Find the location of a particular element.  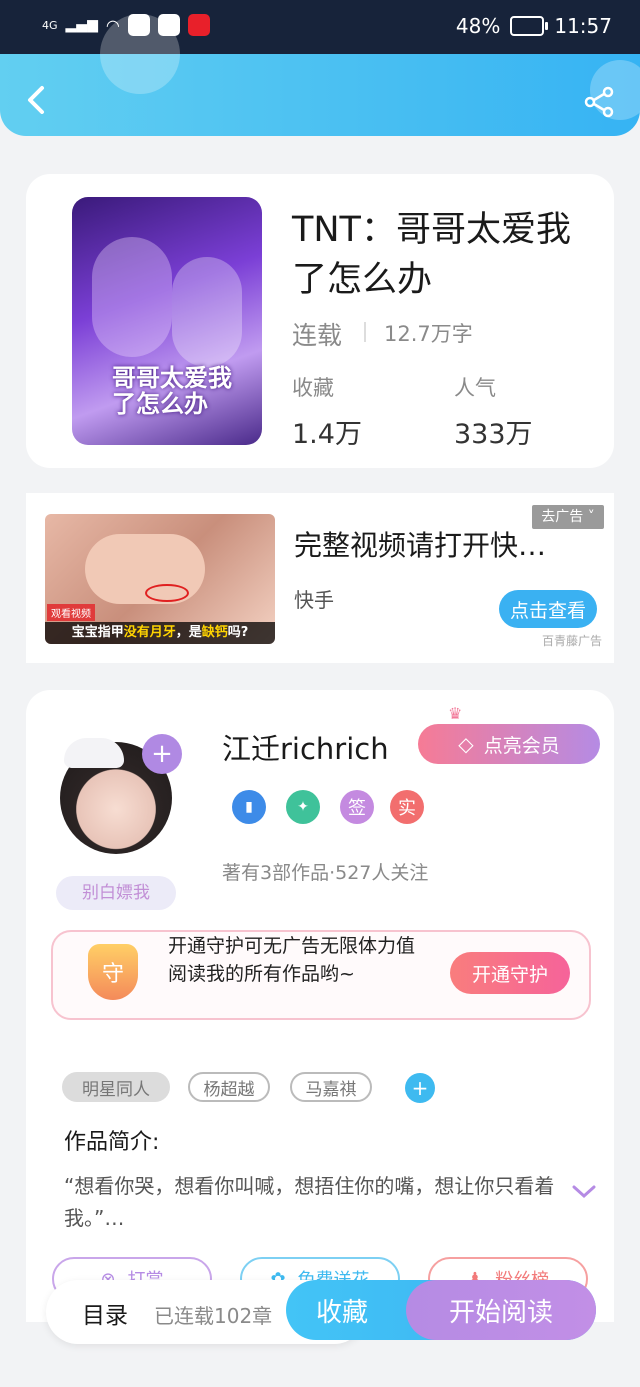

start-reading-button: 开始阅读 is located at coordinates (501, 1310).